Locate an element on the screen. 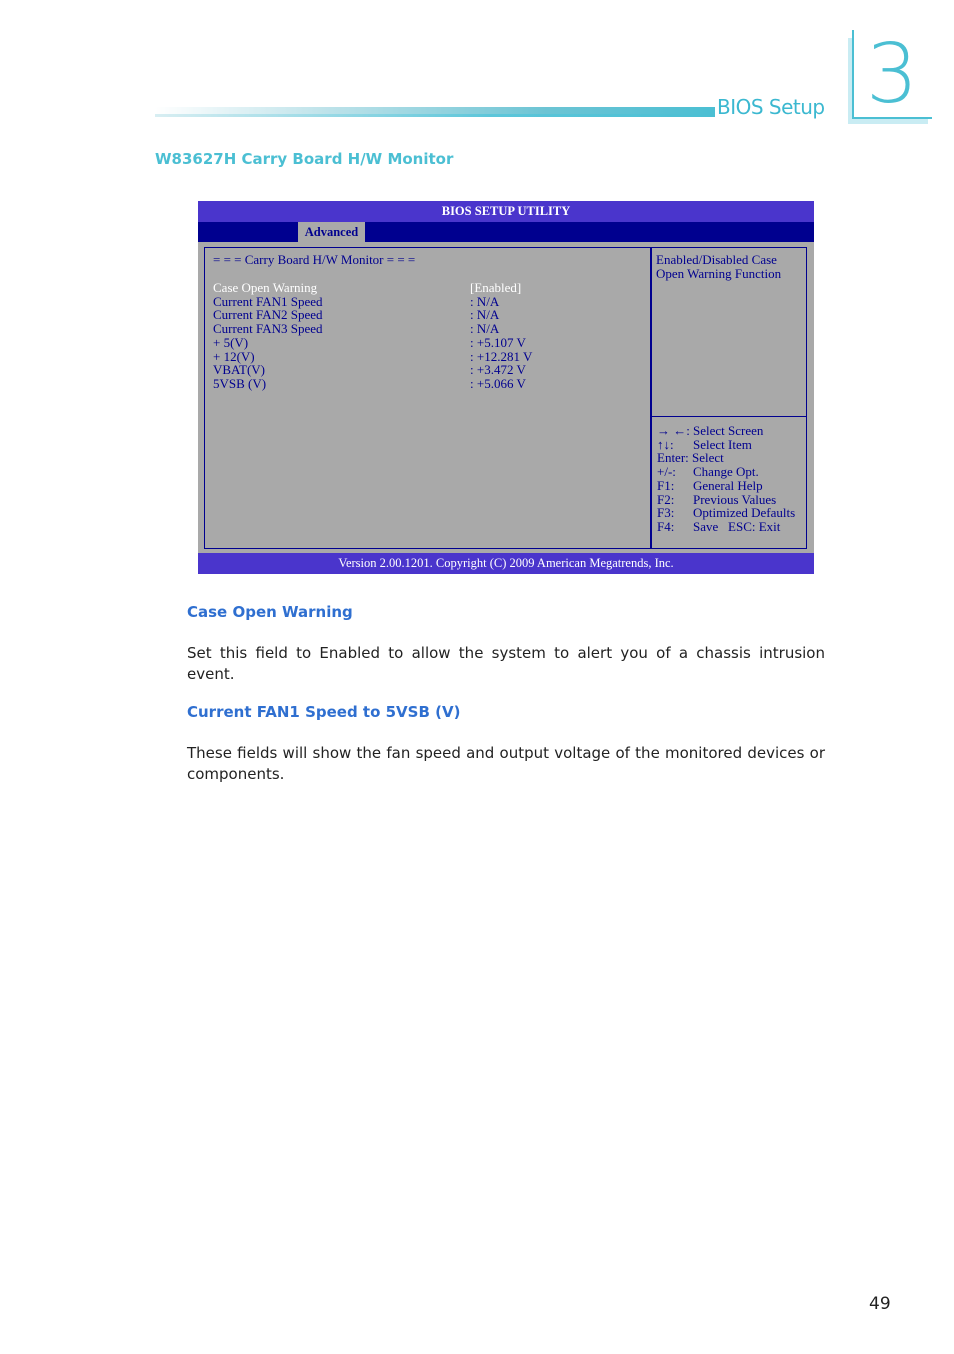 The image size is (954, 1354). key-help-row: ↑↓: Select Item is located at coordinates (704, 444).